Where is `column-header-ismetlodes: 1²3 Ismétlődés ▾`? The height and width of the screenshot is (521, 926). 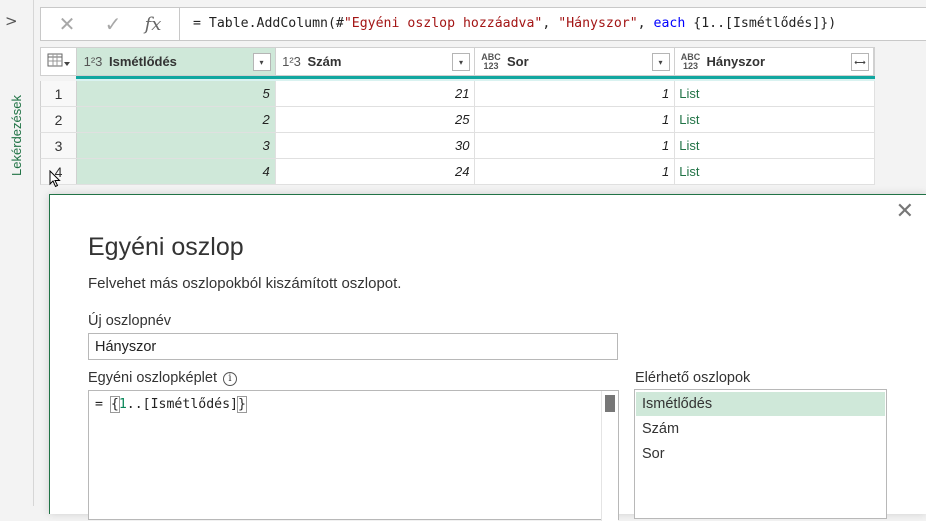 column-header-ismetlodes: 1²3 Ismétlődés ▾ is located at coordinates (176, 61).